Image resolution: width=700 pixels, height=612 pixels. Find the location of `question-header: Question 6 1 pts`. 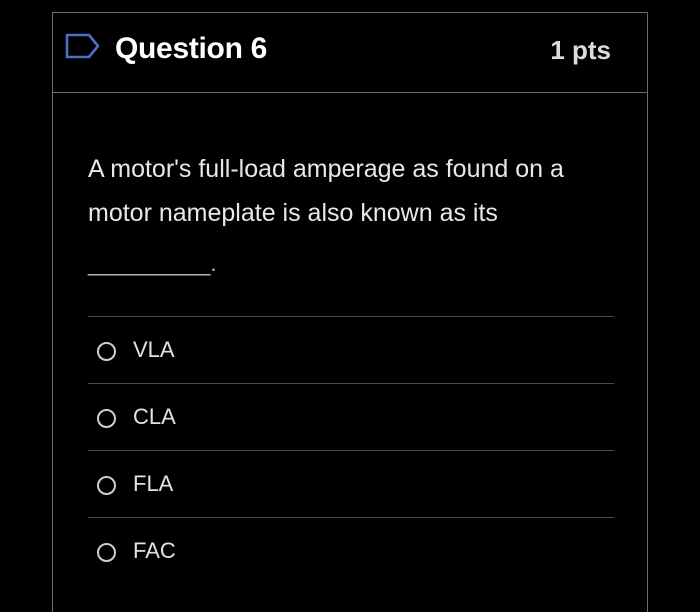

question-header: Question 6 1 pts is located at coordinates (350, 53).